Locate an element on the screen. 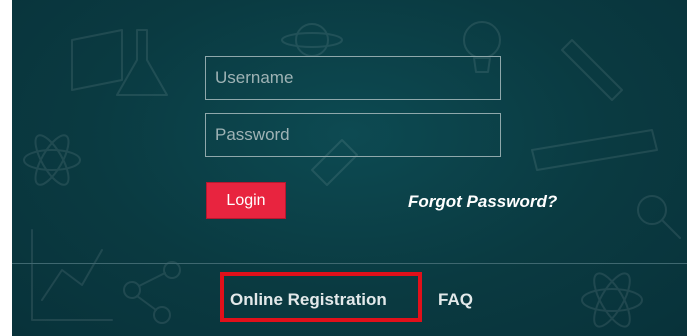  forgot-password-link: Forgot Password? is located at coordinates (482, 202).